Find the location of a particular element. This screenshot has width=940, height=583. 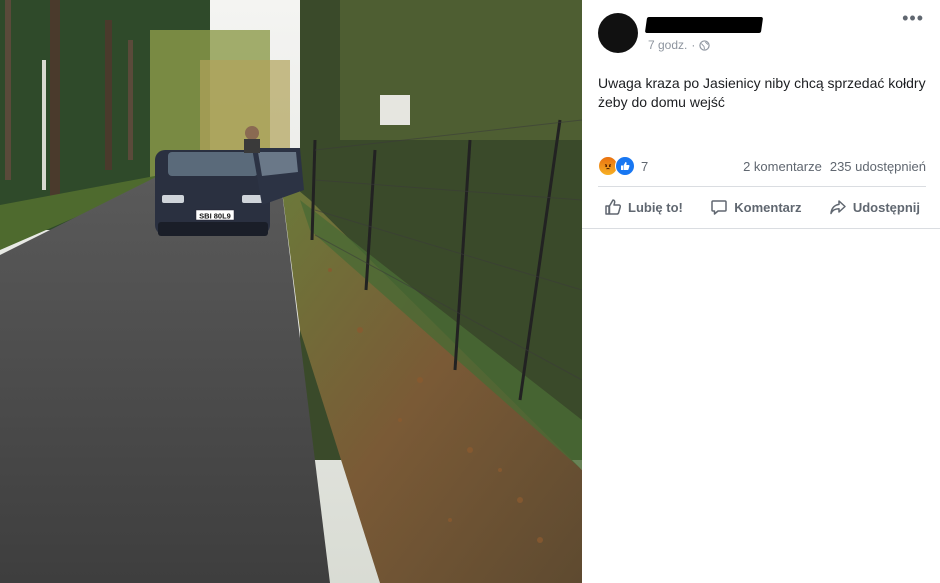

like-button: Lubię to! is located at coordinates (643, 207).